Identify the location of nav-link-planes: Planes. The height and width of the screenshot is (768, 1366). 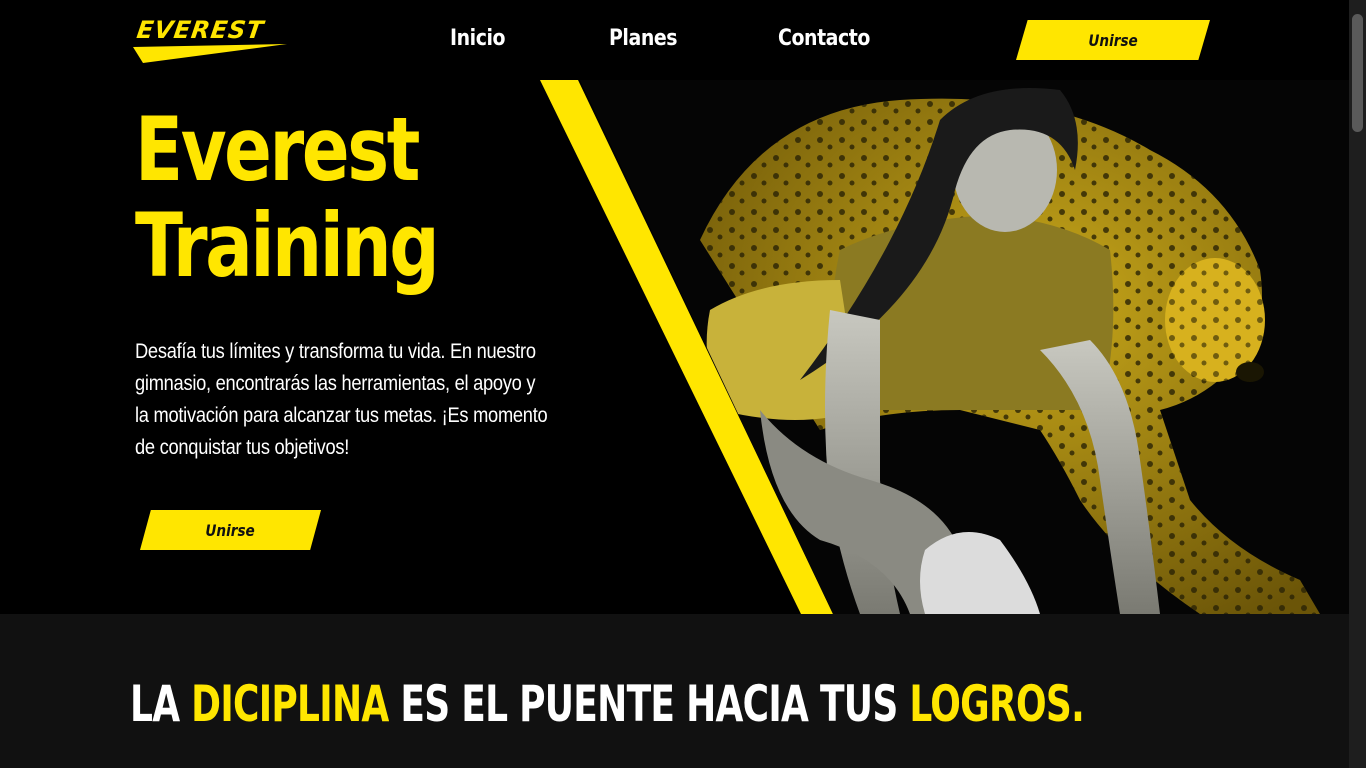
(643, 38).